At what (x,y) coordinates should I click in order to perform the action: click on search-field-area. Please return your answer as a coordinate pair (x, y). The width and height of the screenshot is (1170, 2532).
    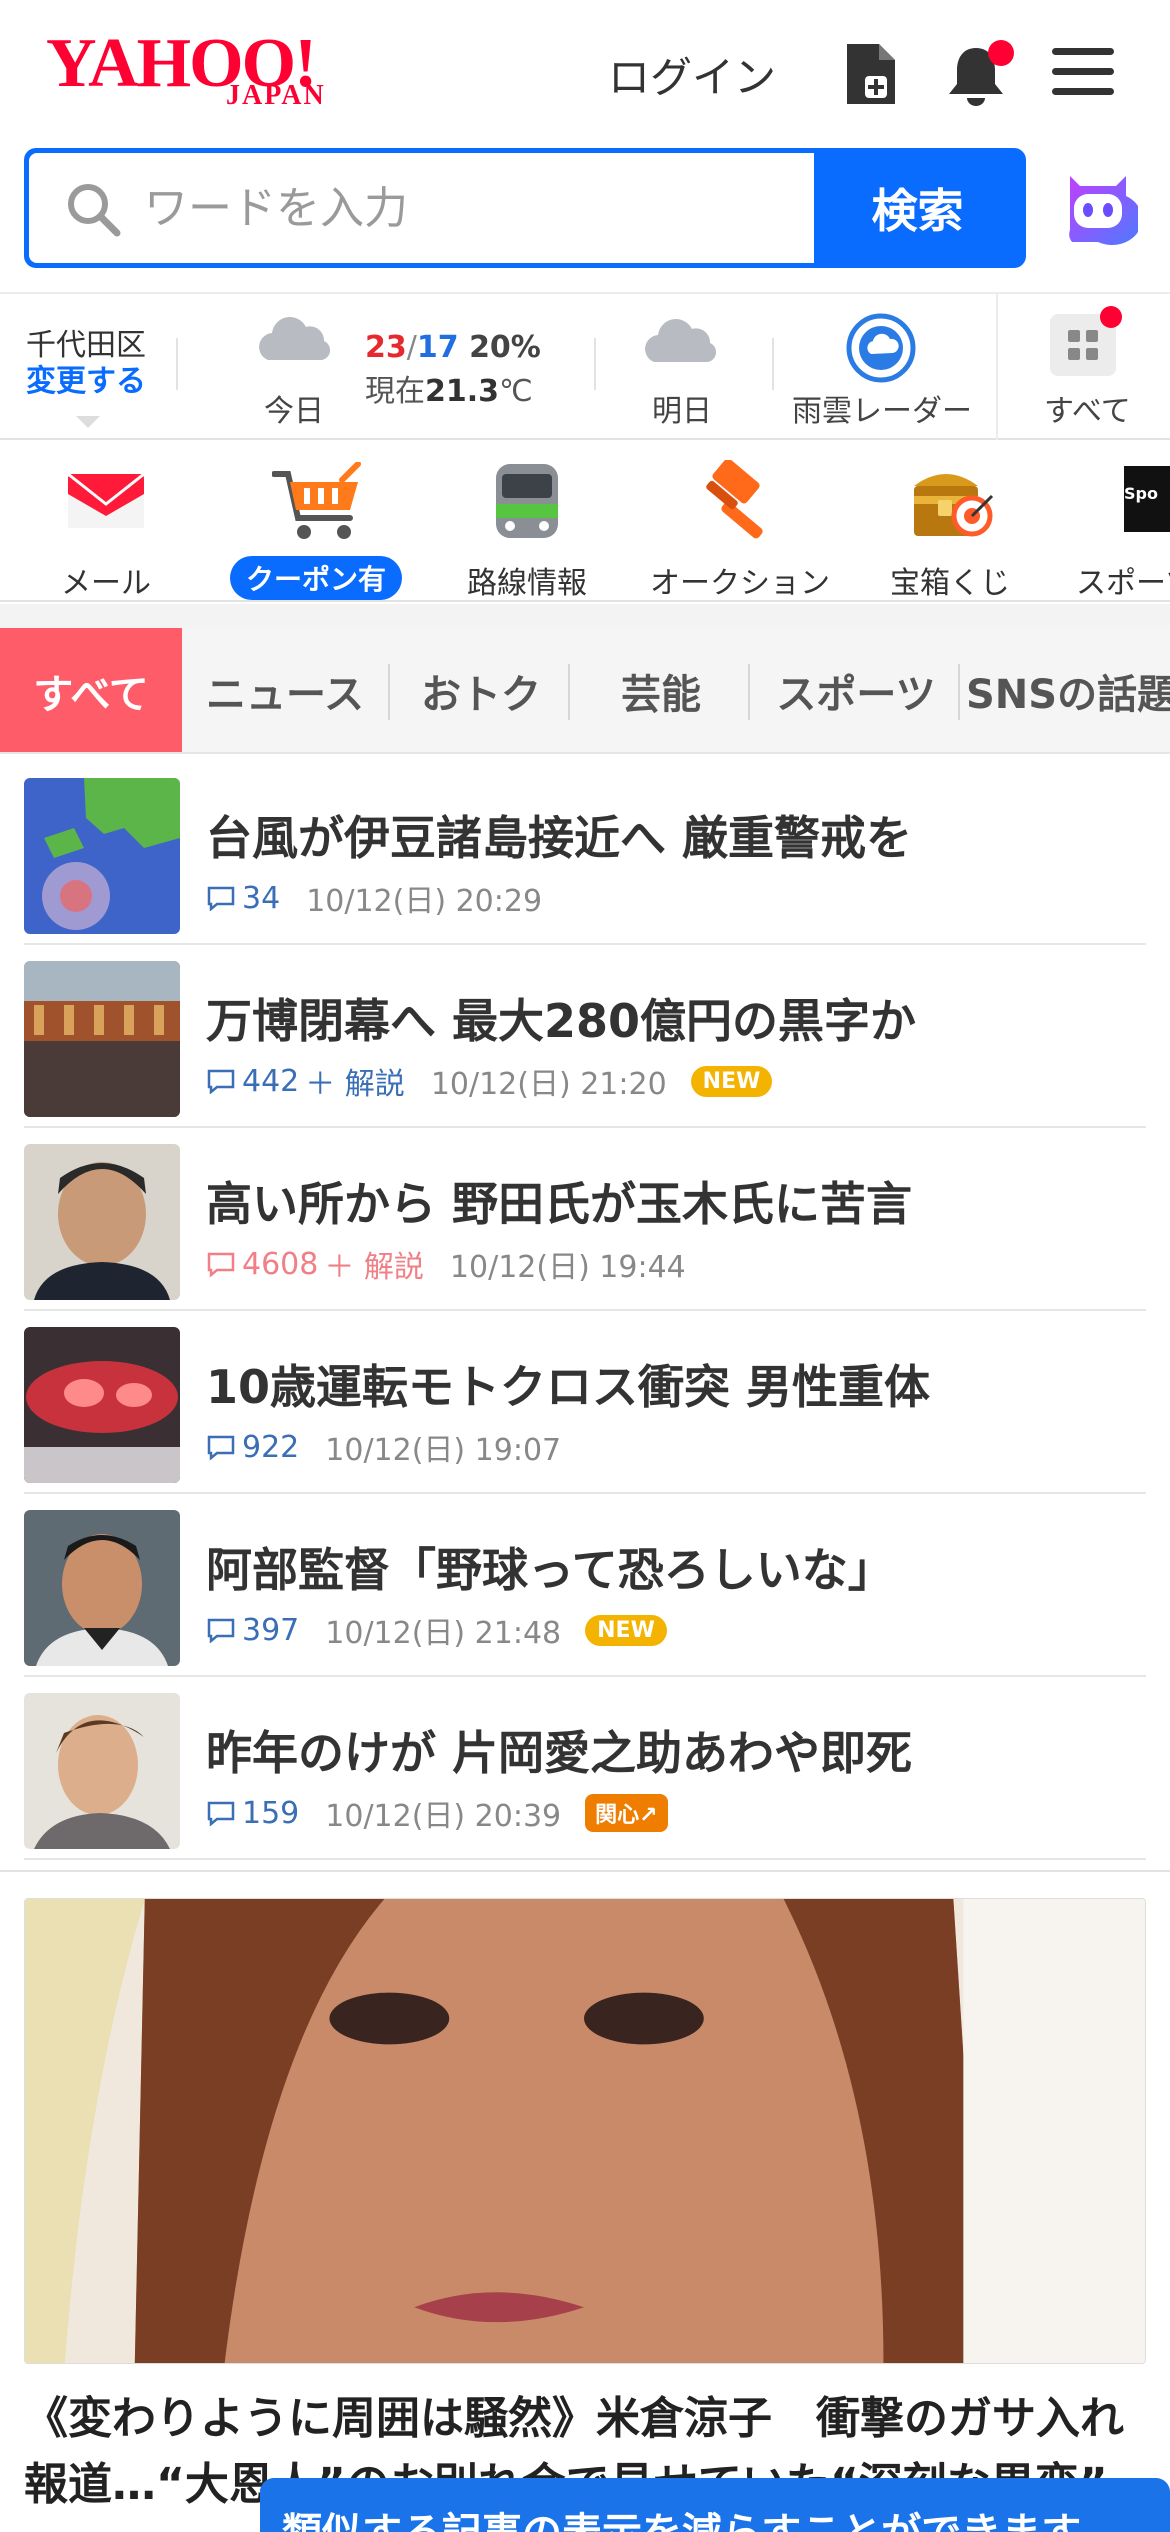
    Looking at the image, I should click on (421, 208).